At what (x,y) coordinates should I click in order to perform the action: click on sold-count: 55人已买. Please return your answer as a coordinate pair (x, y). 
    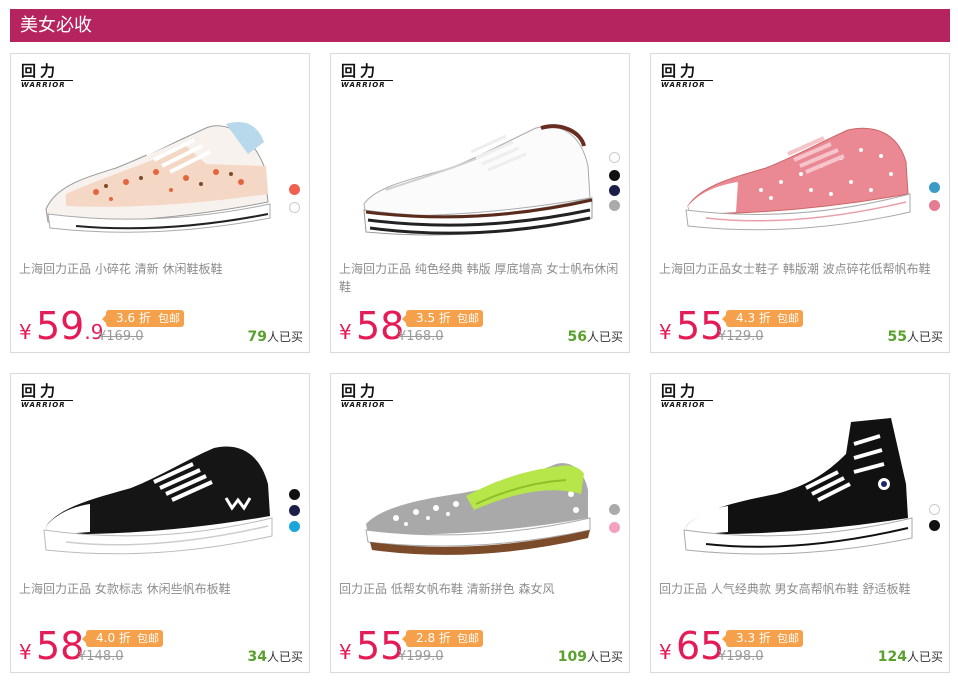
    Looking at the image, I should click on (916, 336).